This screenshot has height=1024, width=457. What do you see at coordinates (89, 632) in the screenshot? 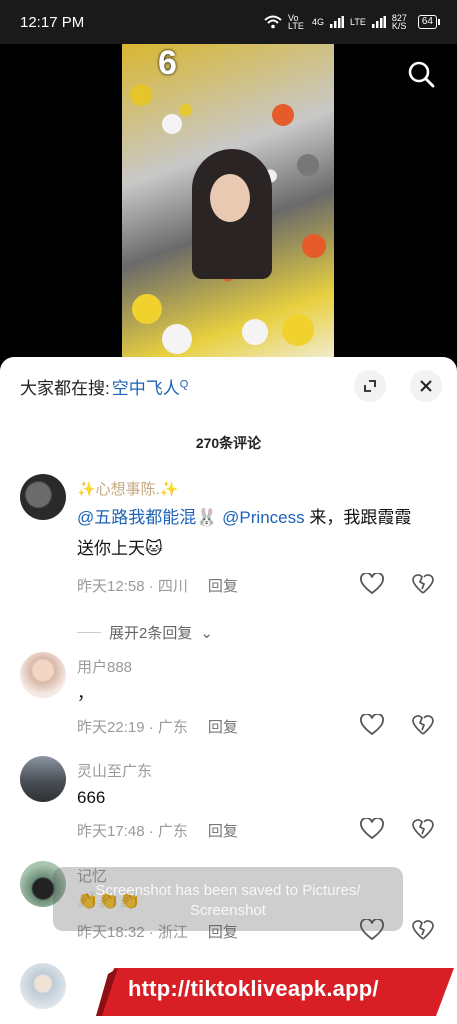
I see `divider-line` at bounding box center [89, 632].